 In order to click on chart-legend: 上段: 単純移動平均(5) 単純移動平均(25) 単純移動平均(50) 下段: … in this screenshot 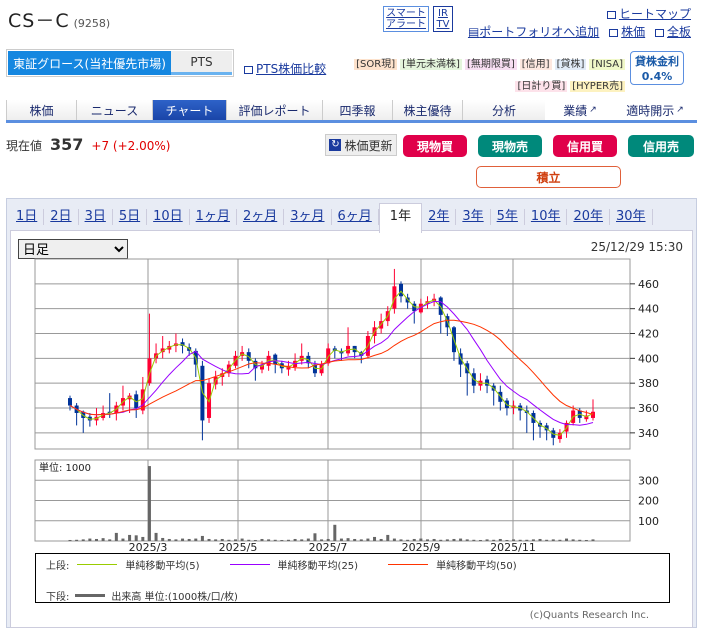, I will do `click(352, 578)`.